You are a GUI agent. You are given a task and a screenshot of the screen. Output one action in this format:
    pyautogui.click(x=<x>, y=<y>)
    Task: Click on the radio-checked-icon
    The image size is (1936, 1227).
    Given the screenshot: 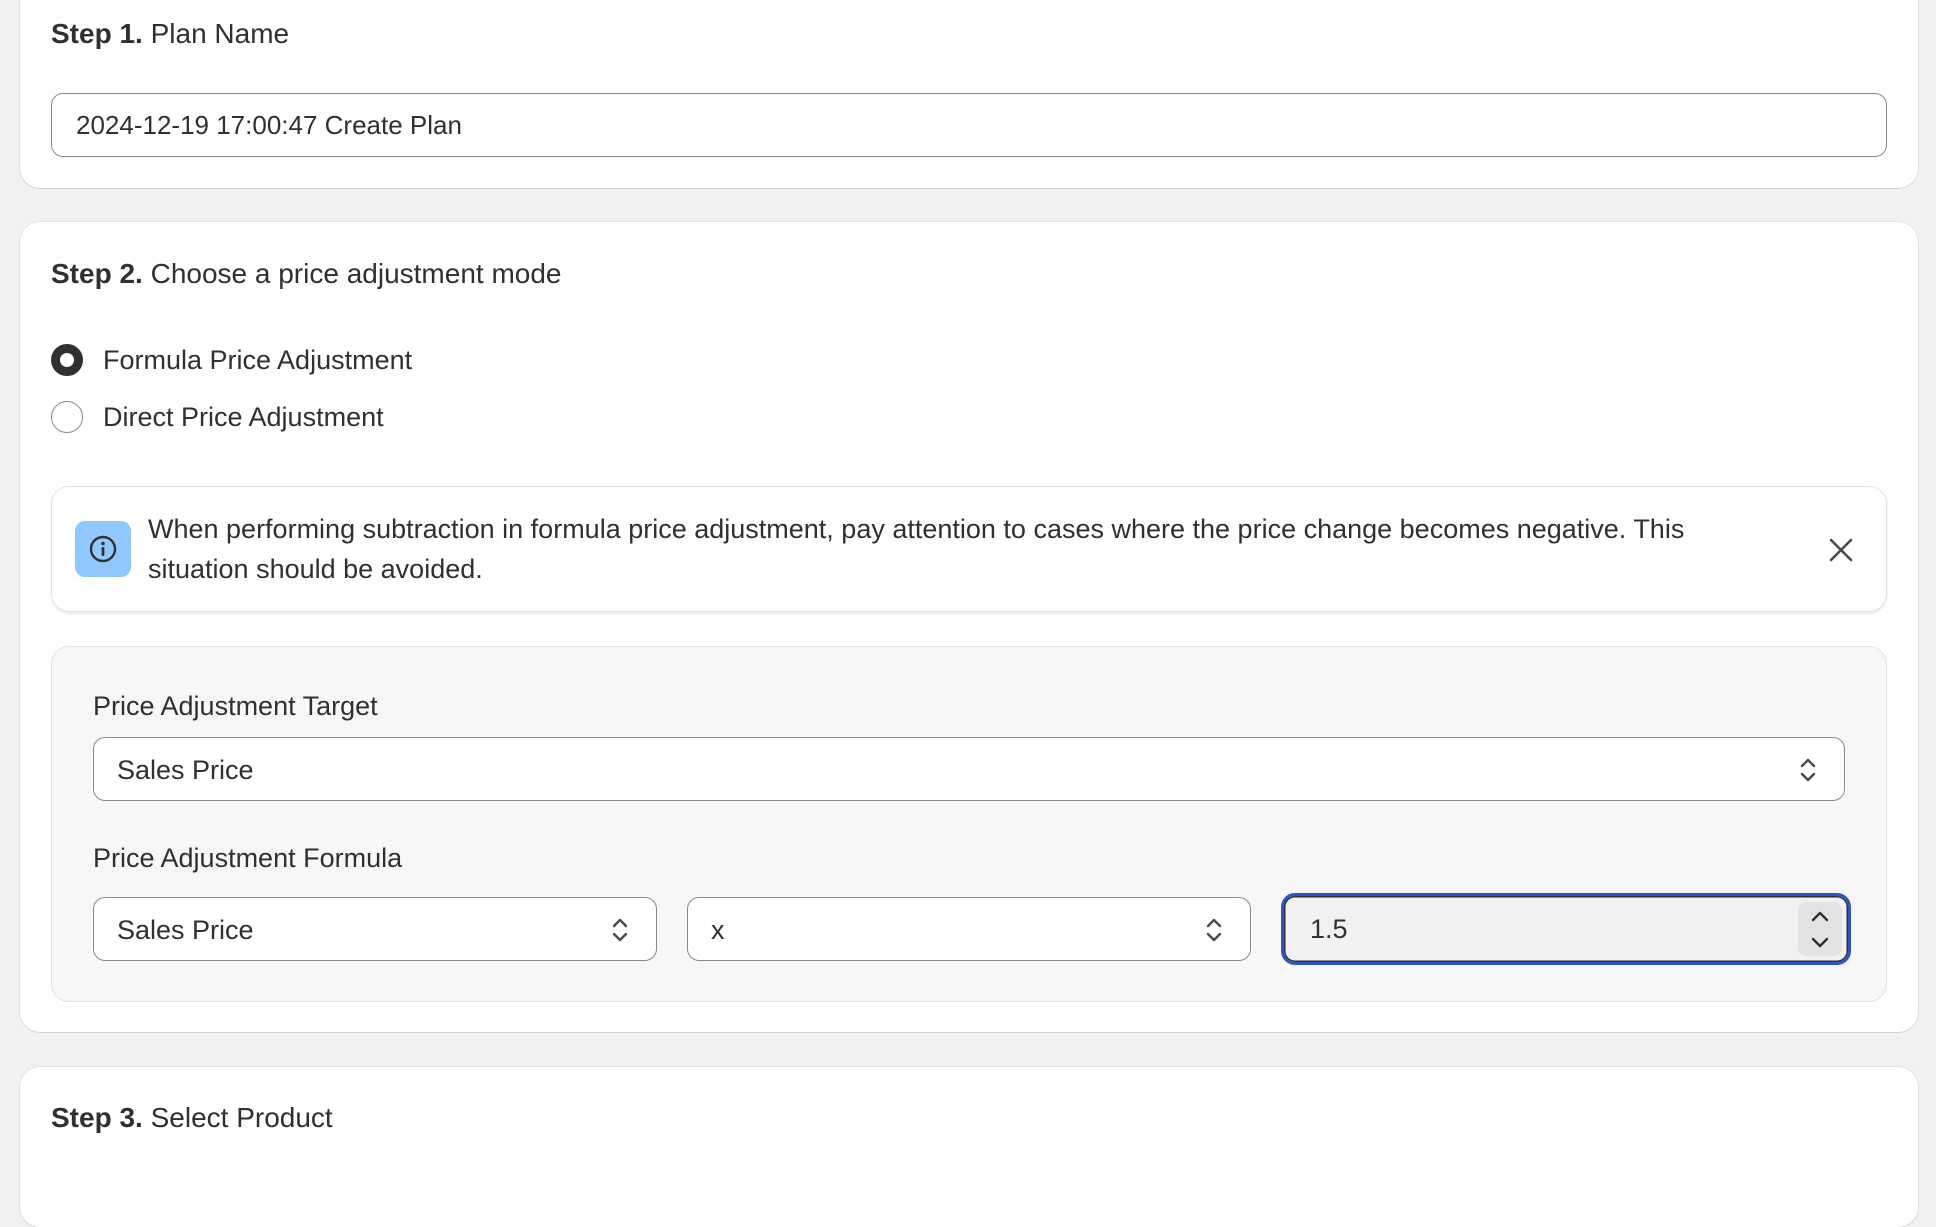 What is the action you would take?
    pyautogui.click(x=67, y=360)
    